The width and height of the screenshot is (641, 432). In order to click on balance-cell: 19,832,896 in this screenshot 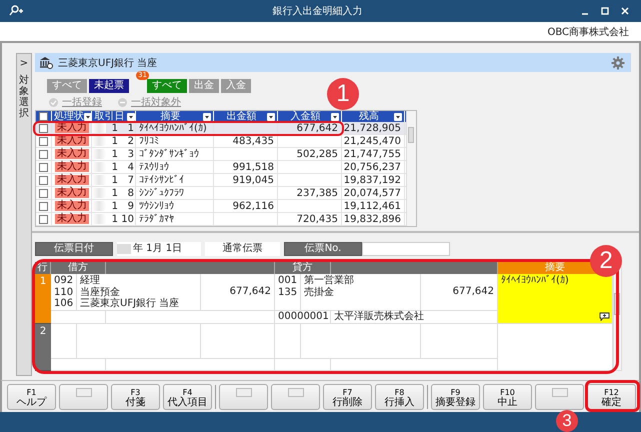, I will do `click(372, 219)`.